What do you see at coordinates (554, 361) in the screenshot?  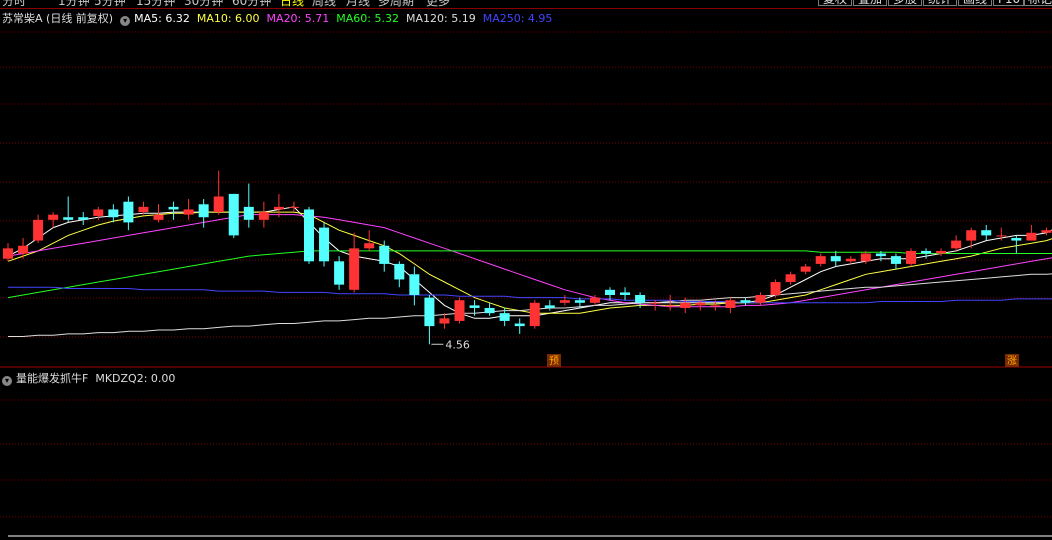 I see `badge-pre: 预` at bounding box center [554, 361].